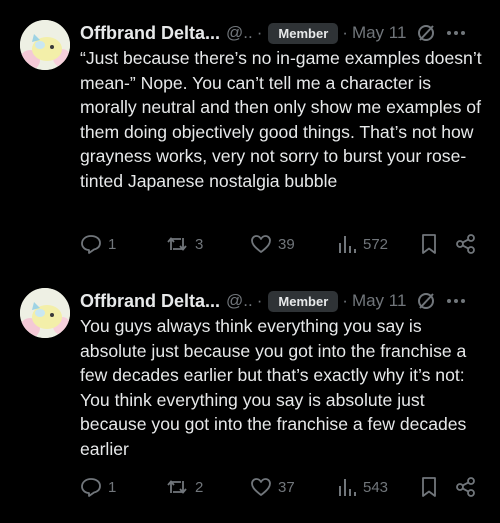  What do you see at coordinates (199, 487) in the screenshot?
I see `repost-count: 2` at bounding box center [199, 487].